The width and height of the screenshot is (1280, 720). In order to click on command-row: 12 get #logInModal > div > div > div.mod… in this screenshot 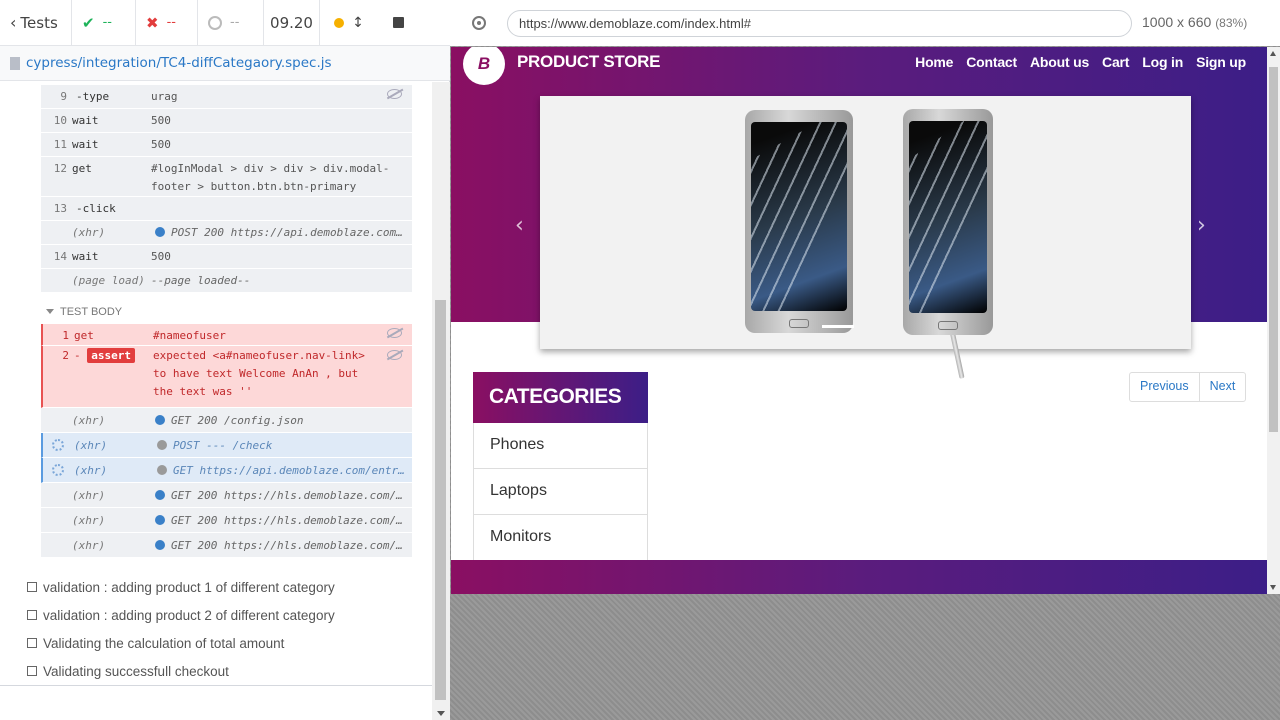, I will do `click(226, 177)`.